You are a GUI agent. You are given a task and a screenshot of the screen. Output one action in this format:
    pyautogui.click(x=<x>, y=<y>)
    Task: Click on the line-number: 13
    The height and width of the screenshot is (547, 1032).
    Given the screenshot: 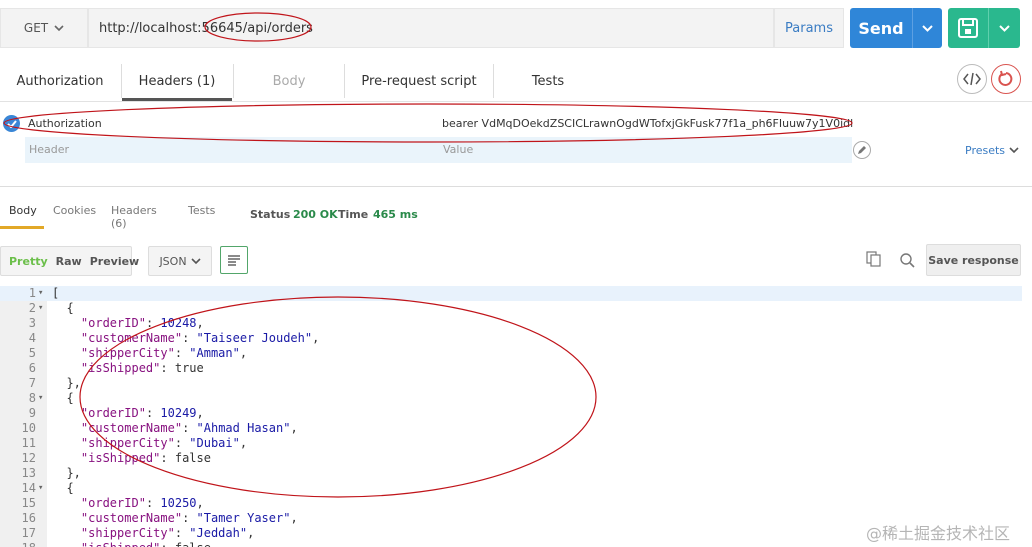 What is the action you would take?
    pyautogui.click(x=28, y=473)
    